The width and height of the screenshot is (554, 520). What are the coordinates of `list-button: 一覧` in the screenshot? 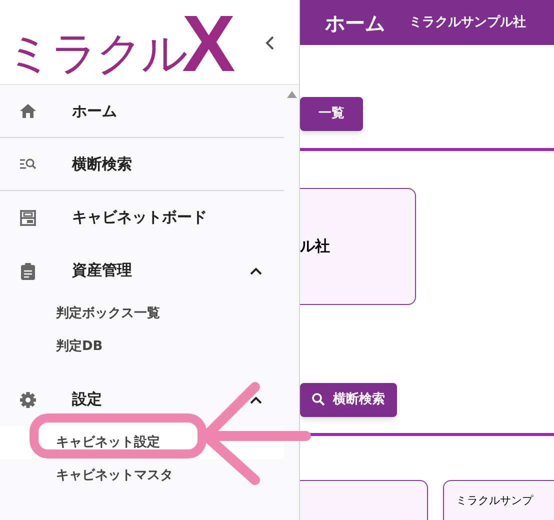 It's located at (331, 113).